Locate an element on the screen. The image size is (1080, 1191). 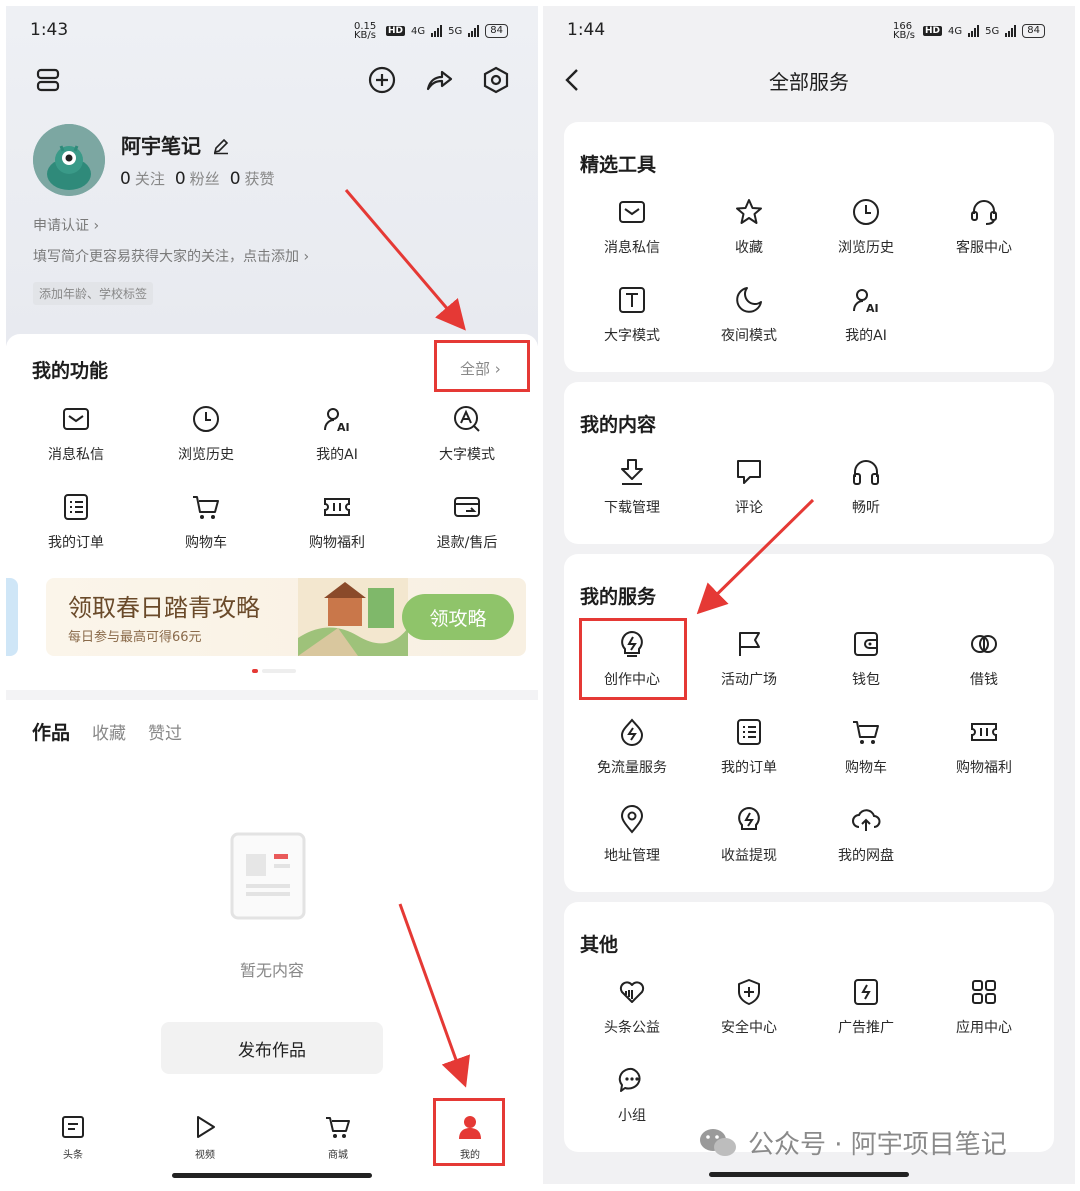
watermark-text: 公众号 · 阿宇项目笔记 is located at coordinates (877, 1145).